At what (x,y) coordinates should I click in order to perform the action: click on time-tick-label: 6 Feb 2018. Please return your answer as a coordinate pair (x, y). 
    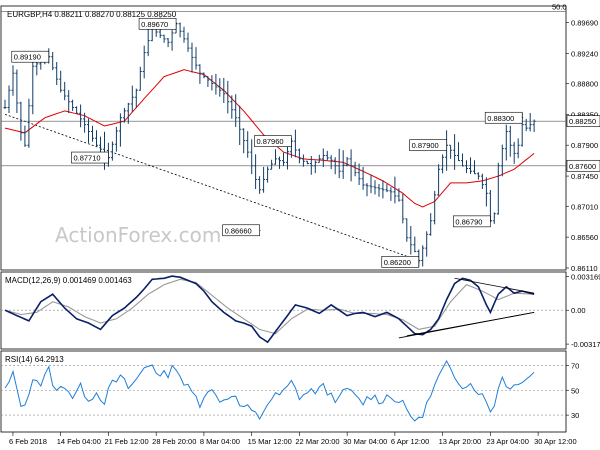
    Looking at the image, I should click on (28, 441).